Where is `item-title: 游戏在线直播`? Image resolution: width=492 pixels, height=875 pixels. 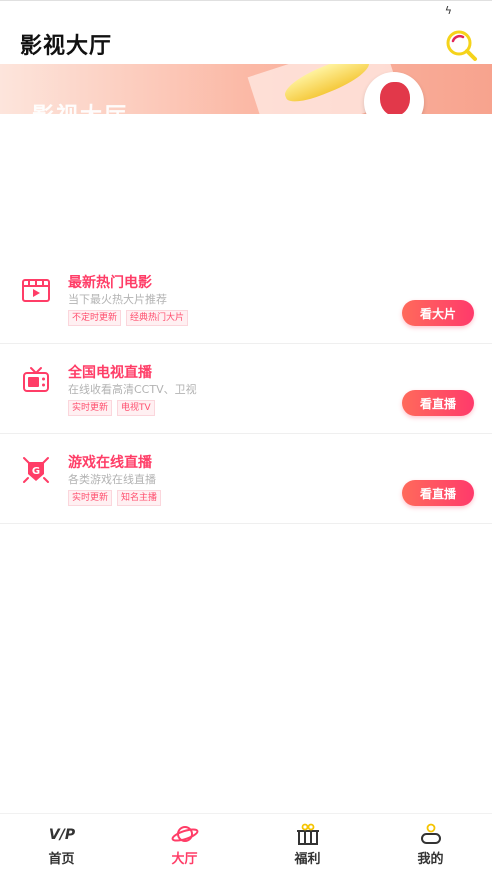 item-title: 游戏在线直播 is located at coordinates (110, 463).